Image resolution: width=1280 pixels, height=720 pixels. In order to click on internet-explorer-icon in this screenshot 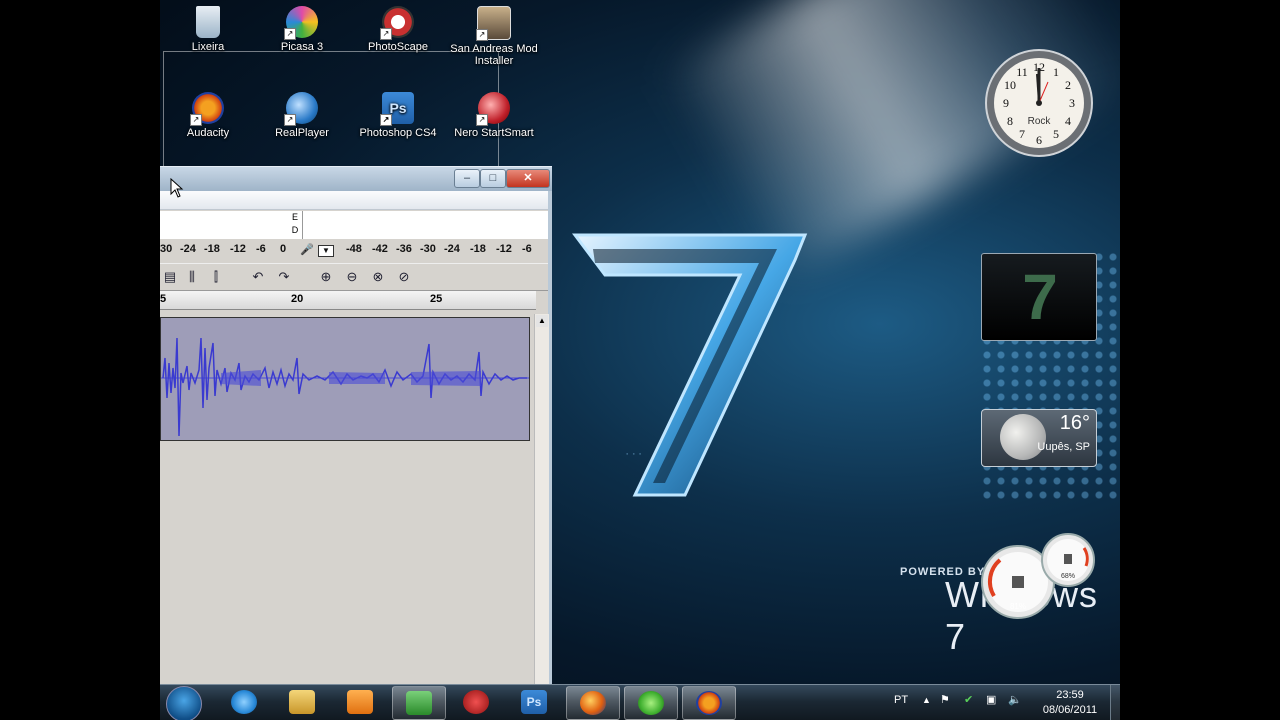, I will do `click(244, 702)`.